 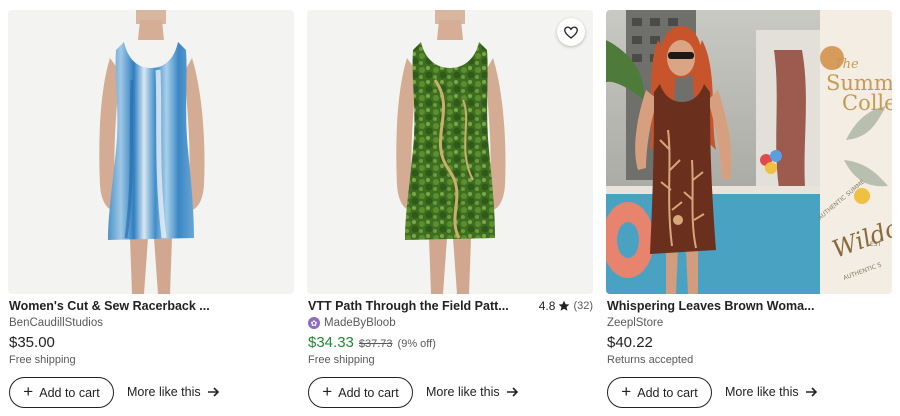 I want to click on sale-price: $34.33, so click(x=331, y=342).